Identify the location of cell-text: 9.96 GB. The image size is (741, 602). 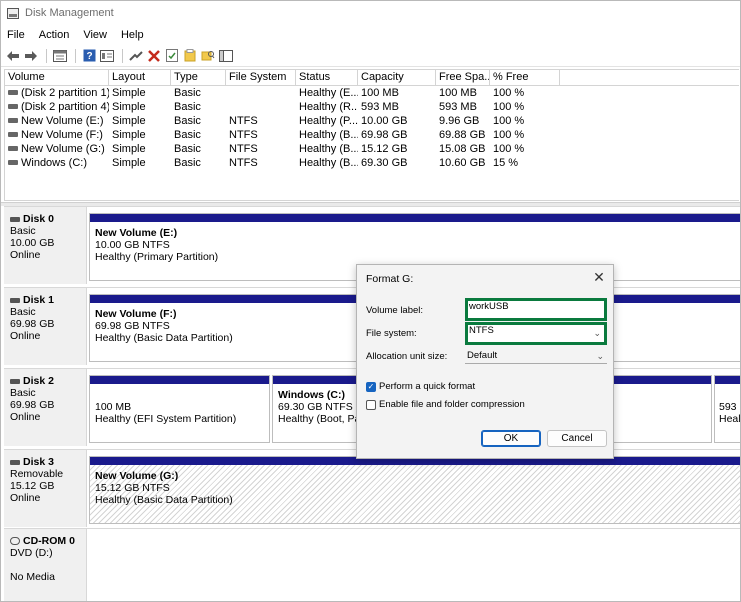
(459, 121).